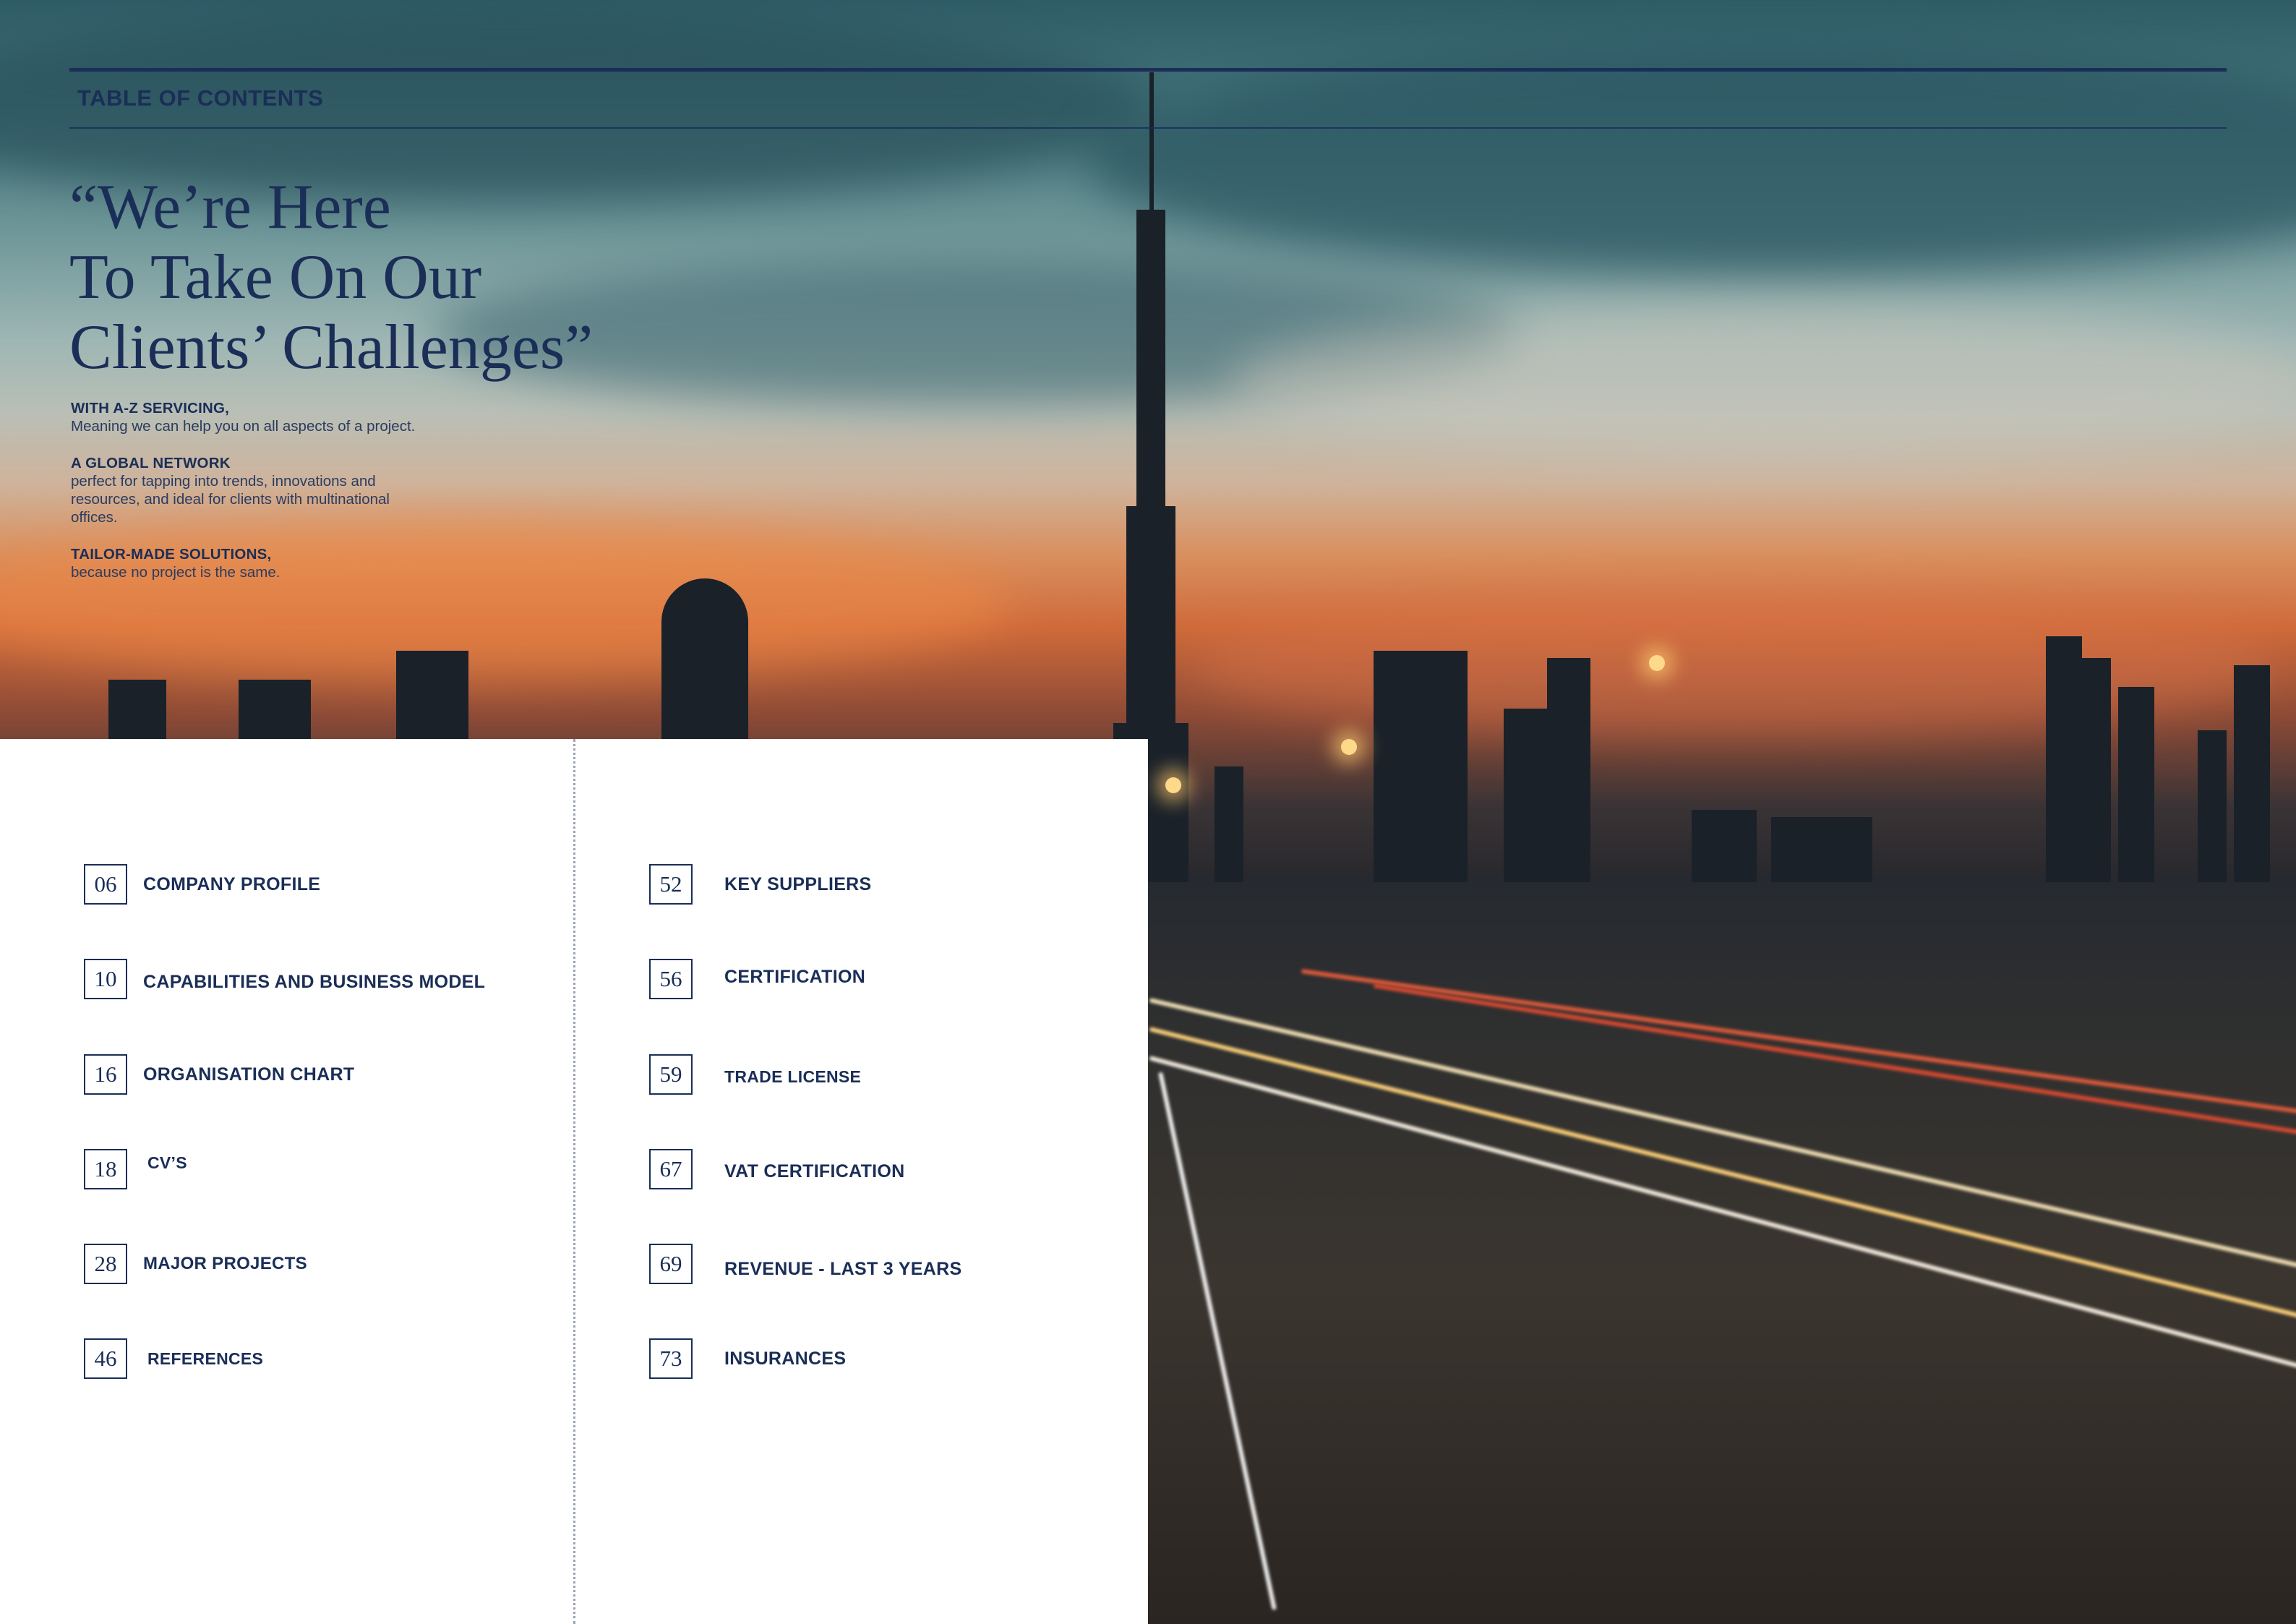 The height and width of the screenshot is (1624, 2296). What do you see at coordinates (232, 883) in the screenshot?
I see `toc-entry-label: COMPANY PROFILE` at bounding box center [232, 883].